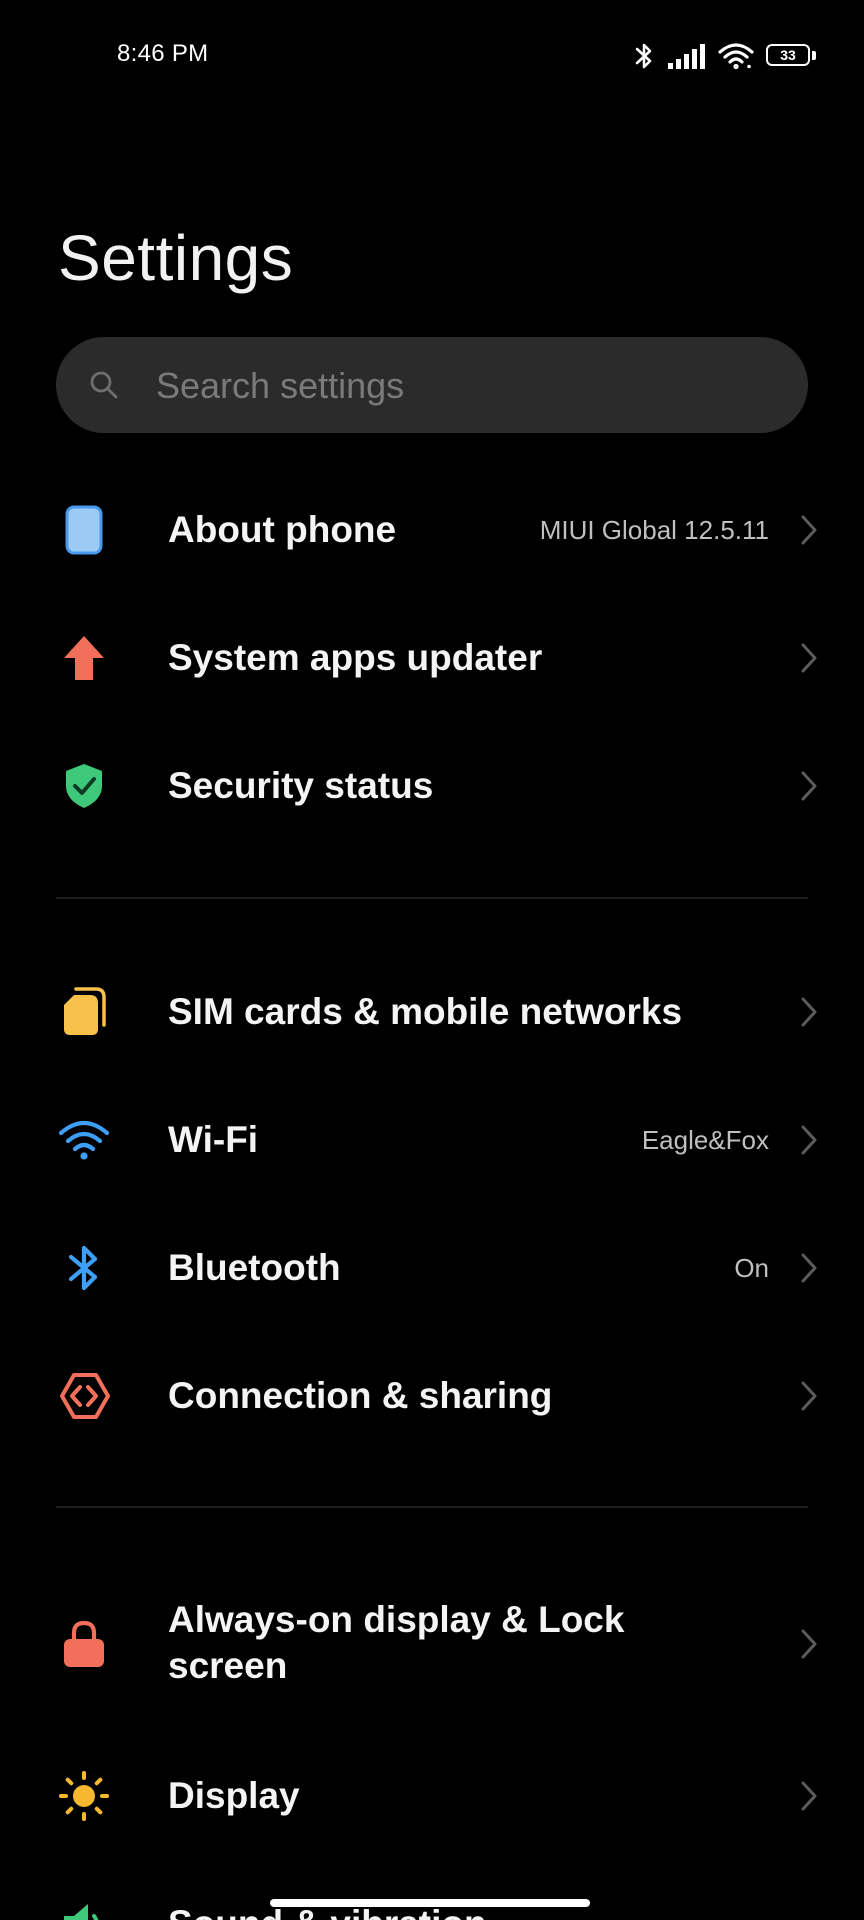 This screenshot has width=864, height=1920. I want to click on battery-level: 33, so click(788, 55).